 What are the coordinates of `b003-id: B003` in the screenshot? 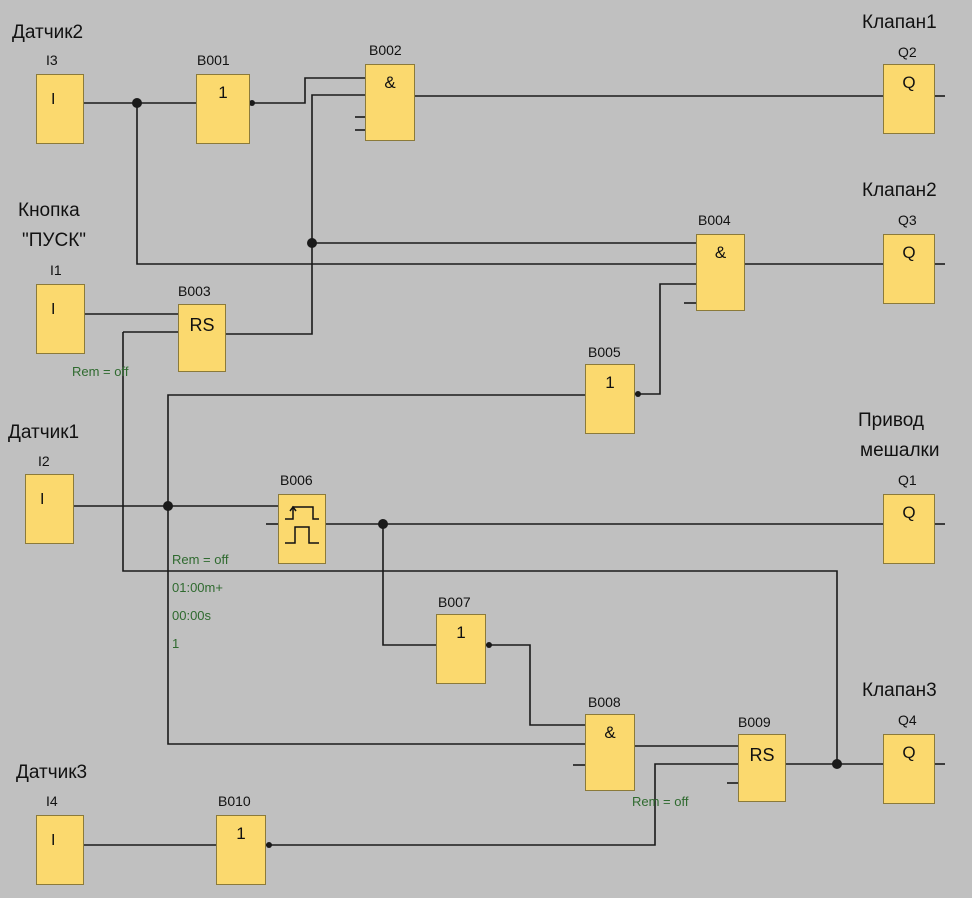 It's located at (194, 291).